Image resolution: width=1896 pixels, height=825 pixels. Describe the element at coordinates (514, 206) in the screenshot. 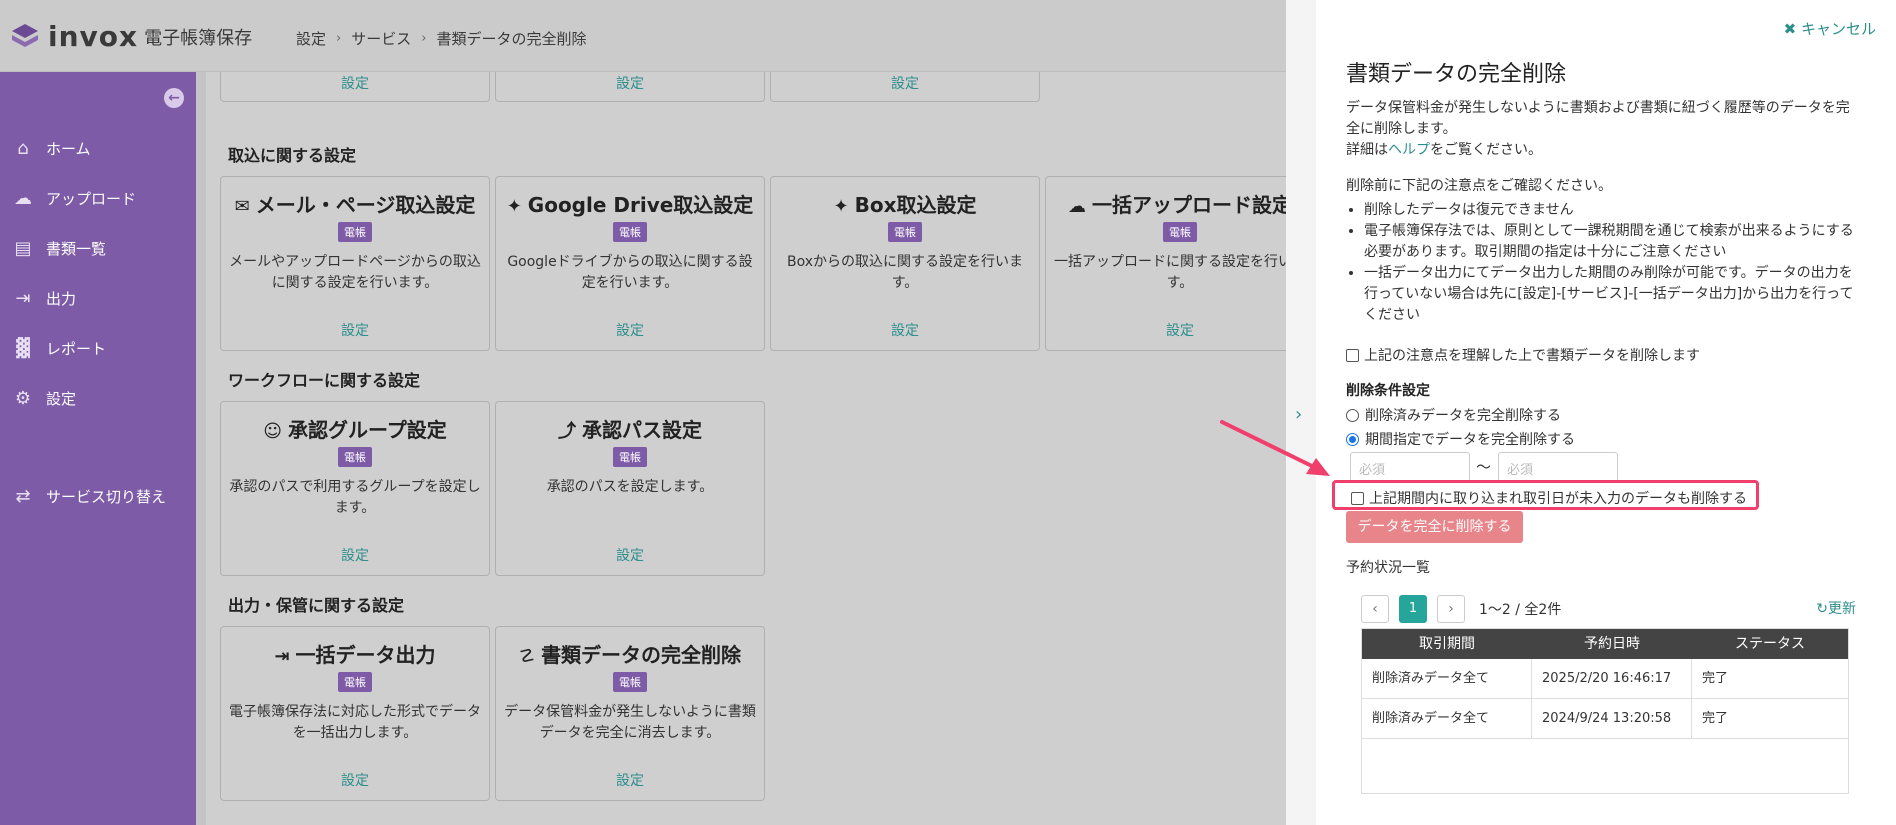

I see `network-icon: ✦` at that location.